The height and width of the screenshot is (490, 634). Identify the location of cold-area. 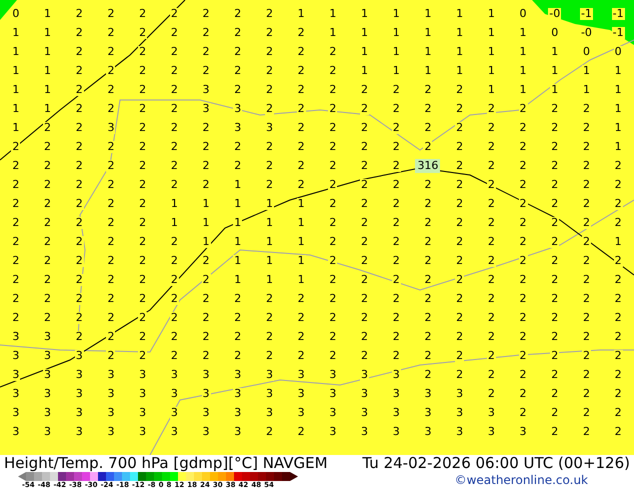
(8, 10).